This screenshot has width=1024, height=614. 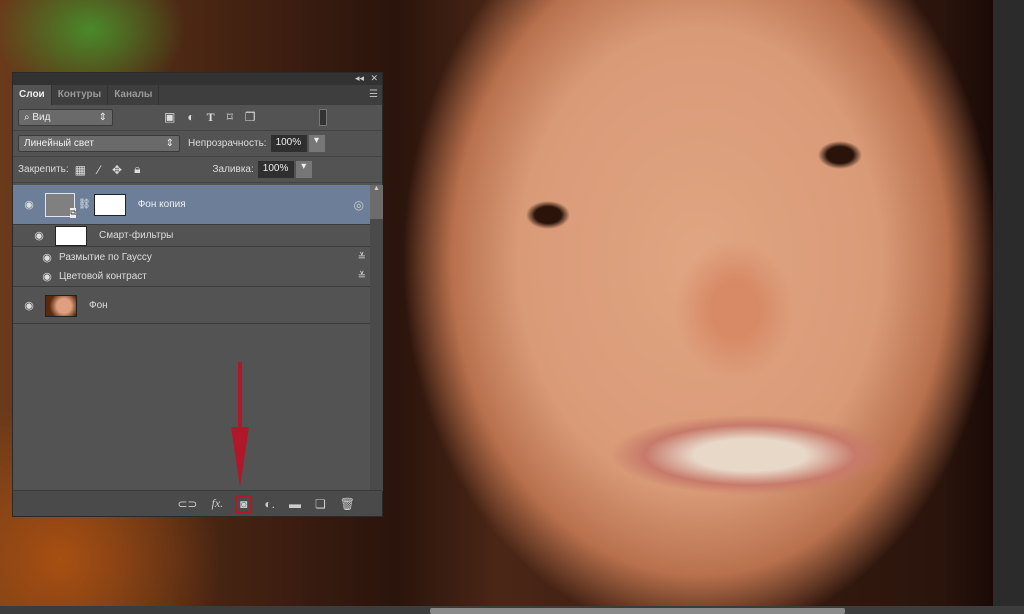 I want to click on filter-toggle, so click(x=323, y=117).